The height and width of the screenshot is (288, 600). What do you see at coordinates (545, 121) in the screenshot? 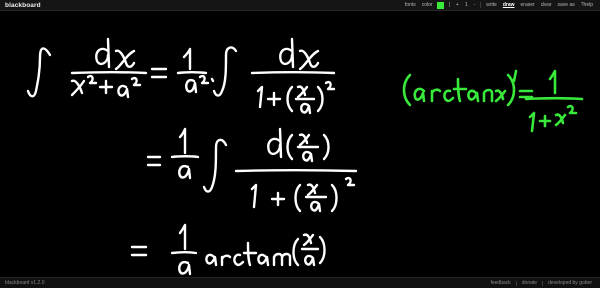
I see `stroke-green-plus` at bounding box center [545, 121].